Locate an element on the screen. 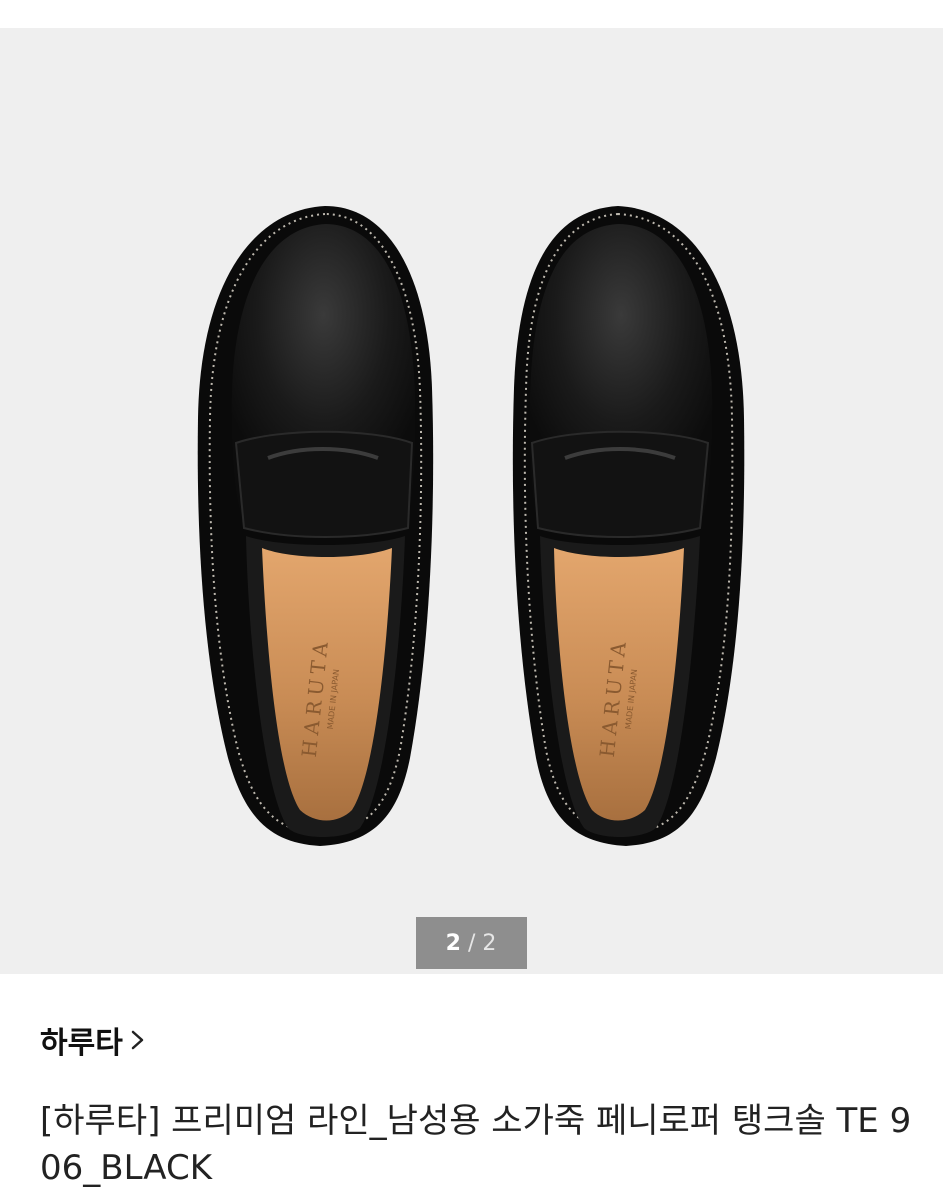 Image resolution: width=943 pixels, height=1200 pixels. chevron-right-icon is located at coordinates (137, 1040).